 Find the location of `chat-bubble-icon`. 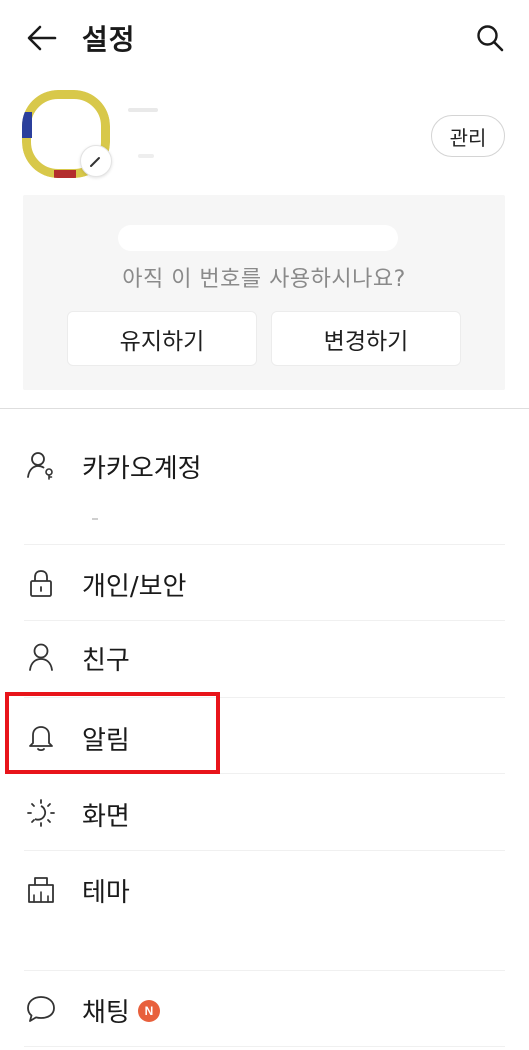

chat-bubble-icon is located at coordinates (41, 1009).